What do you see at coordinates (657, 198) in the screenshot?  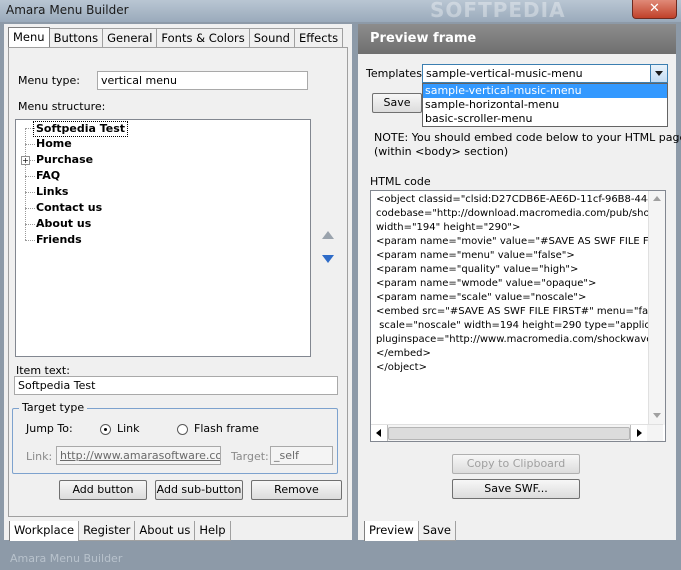 I see `scroll-up-icon` at bounding box center [657, 198].